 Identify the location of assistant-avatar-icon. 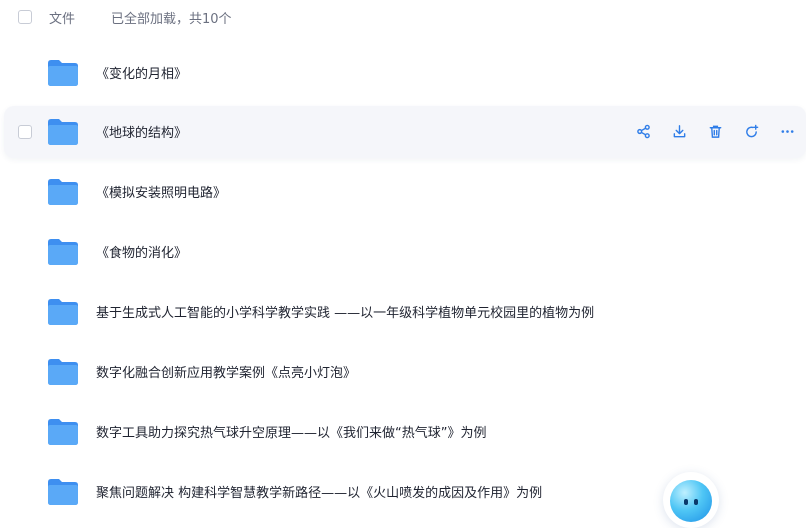
(691, 501).